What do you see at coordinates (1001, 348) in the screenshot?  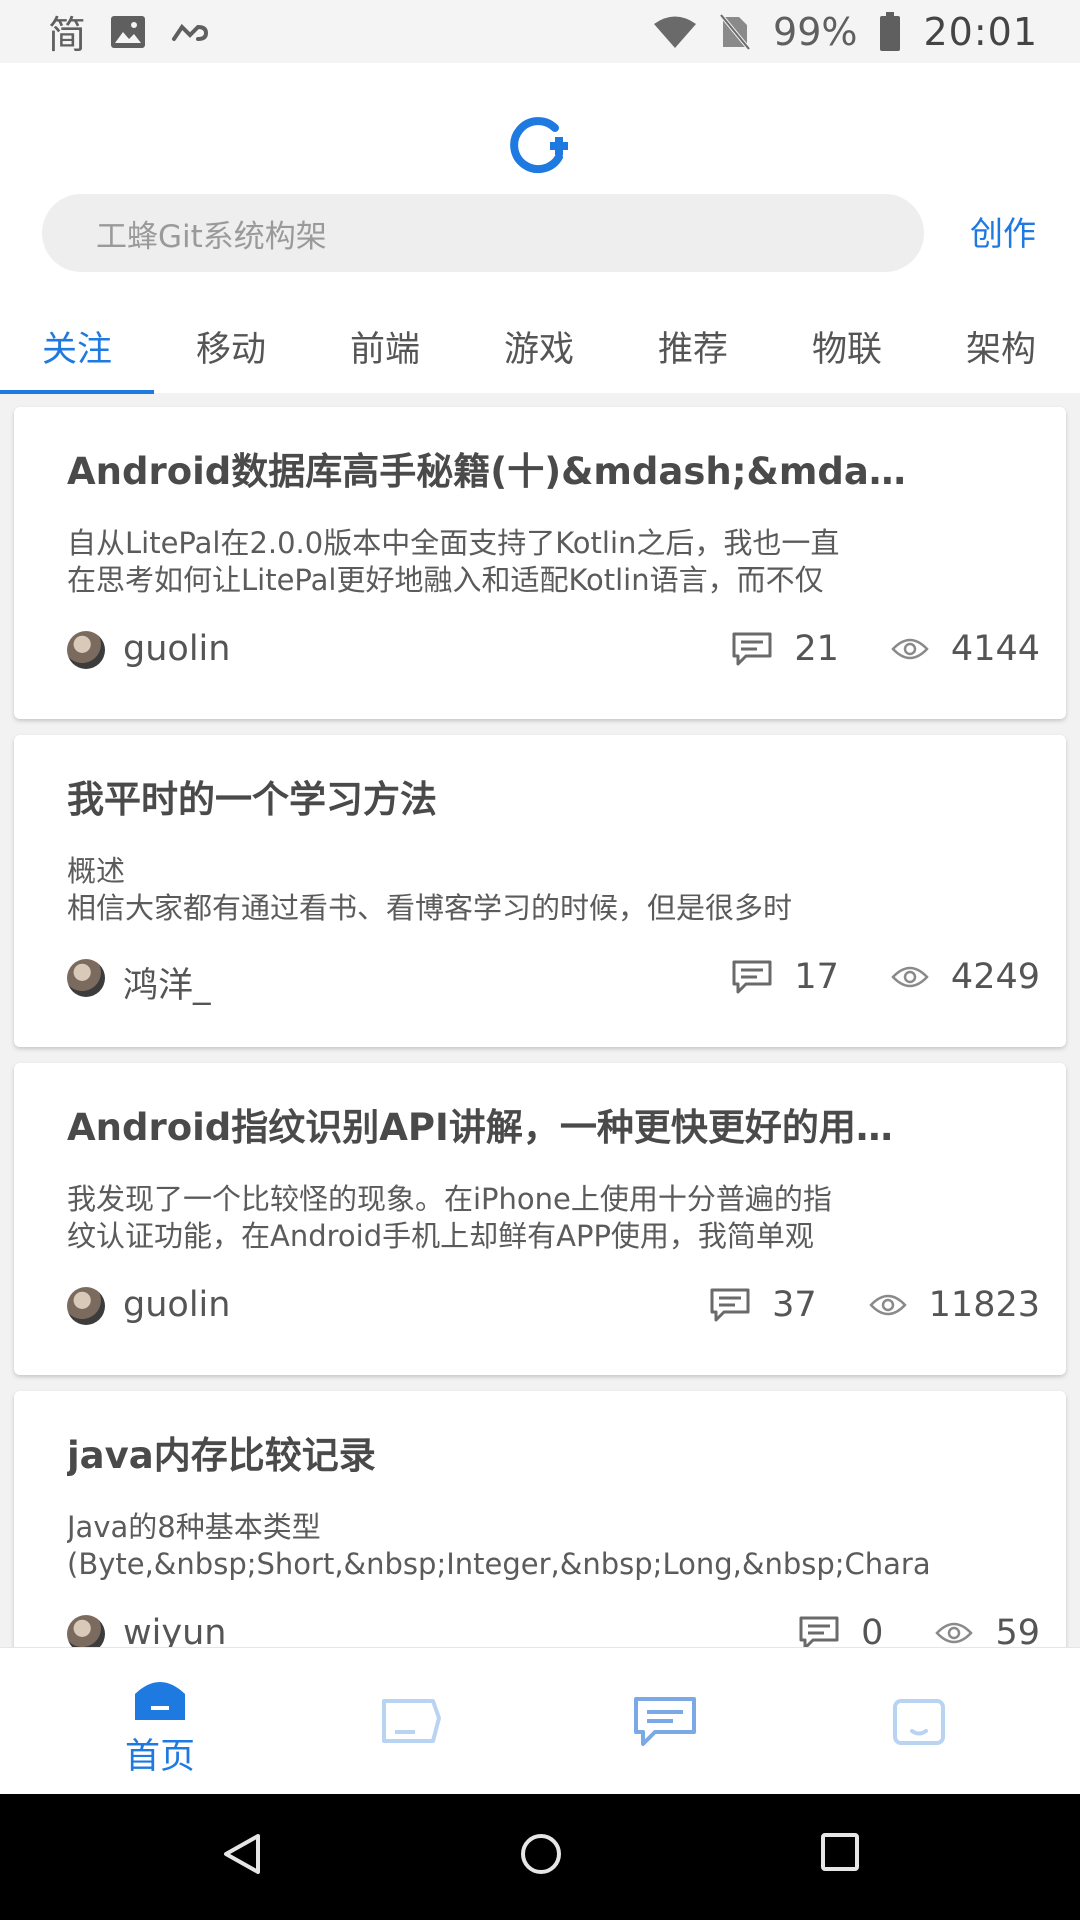 I see `tab-architecture: 架构` at bounding box center [1001, 348].